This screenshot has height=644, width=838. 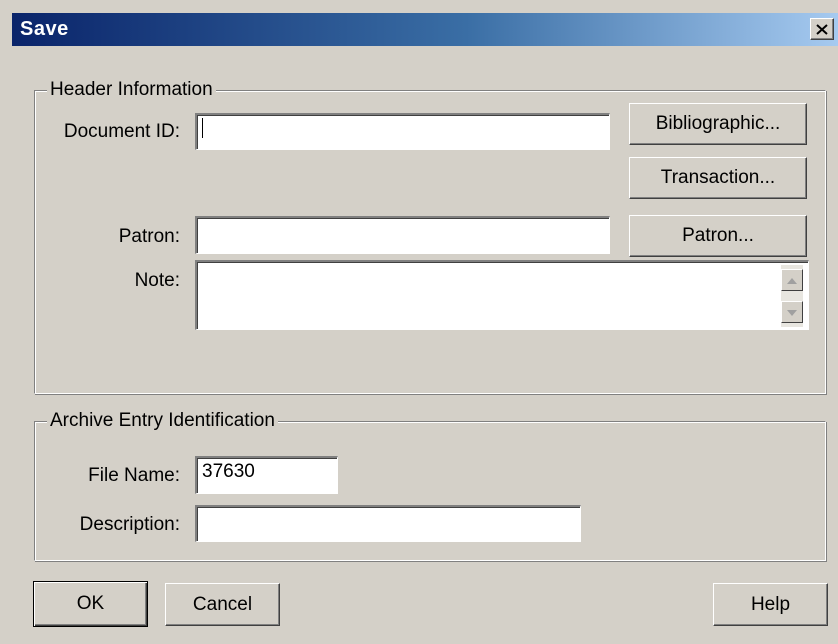 I want to click on close-icon, so click(x=822, y=29).